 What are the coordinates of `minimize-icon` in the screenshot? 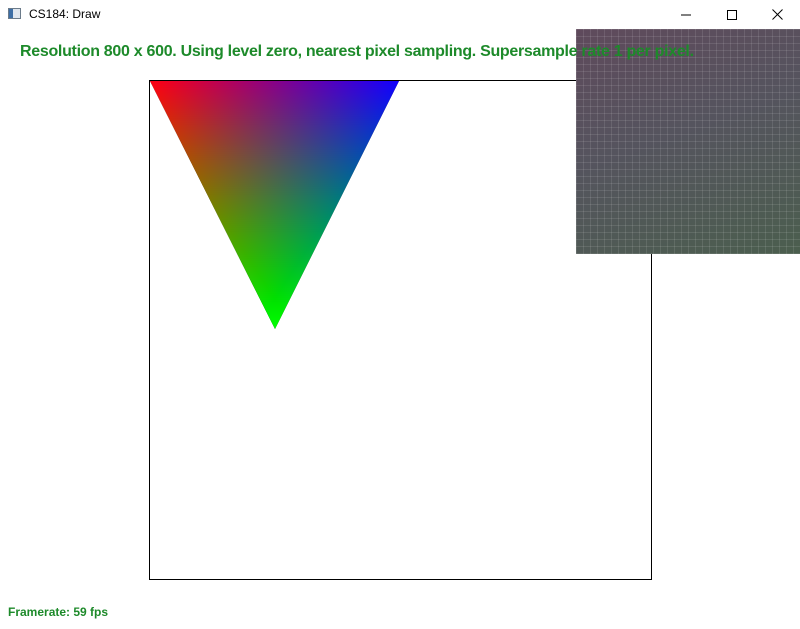 It's located at (686, 14).